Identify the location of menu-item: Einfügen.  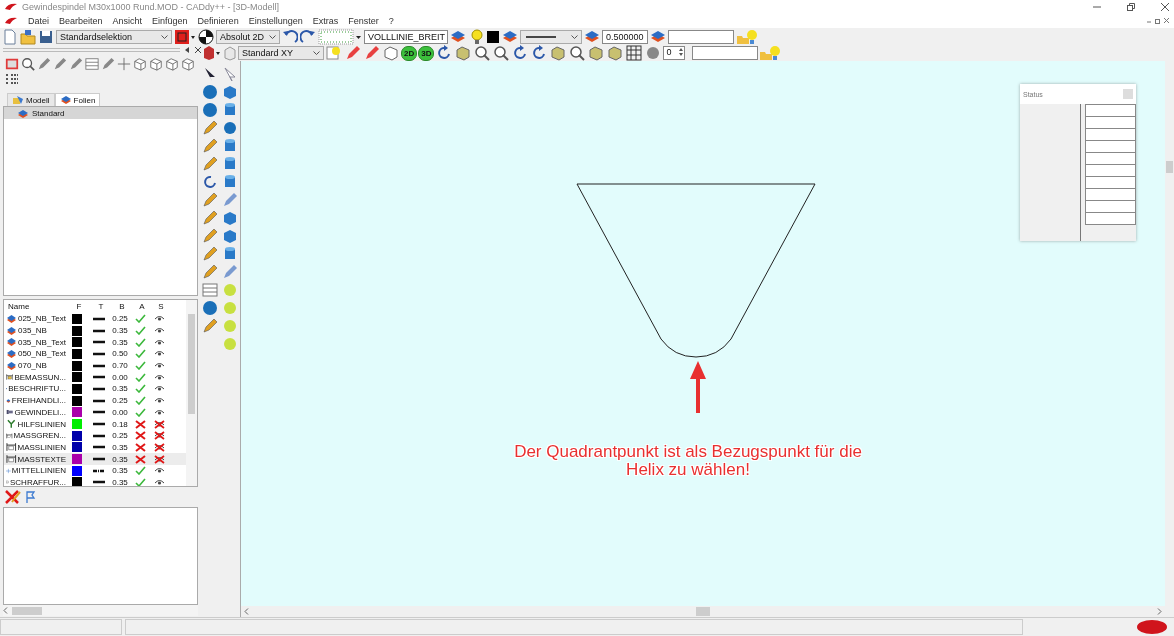
(170, 21).